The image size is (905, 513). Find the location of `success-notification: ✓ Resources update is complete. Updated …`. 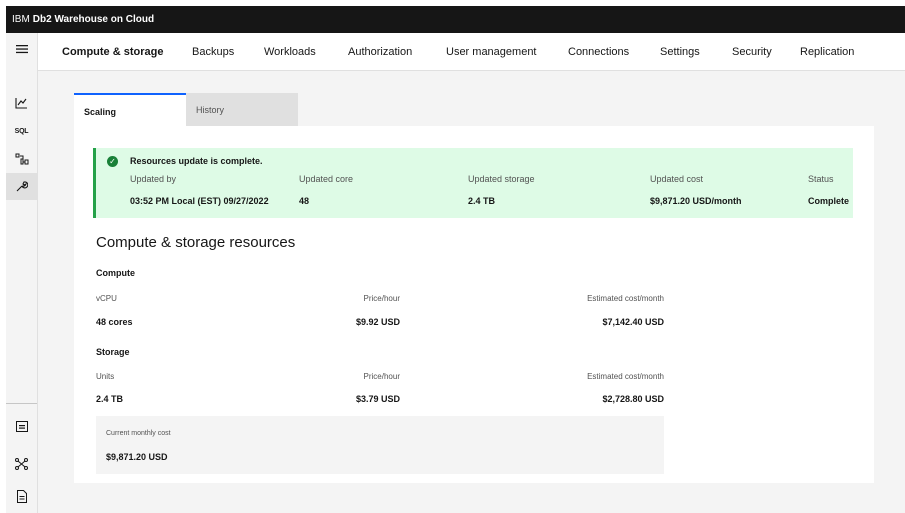

success-notification: ✓ Resources update is complete. Updated … is located at coordinates (473, 183).